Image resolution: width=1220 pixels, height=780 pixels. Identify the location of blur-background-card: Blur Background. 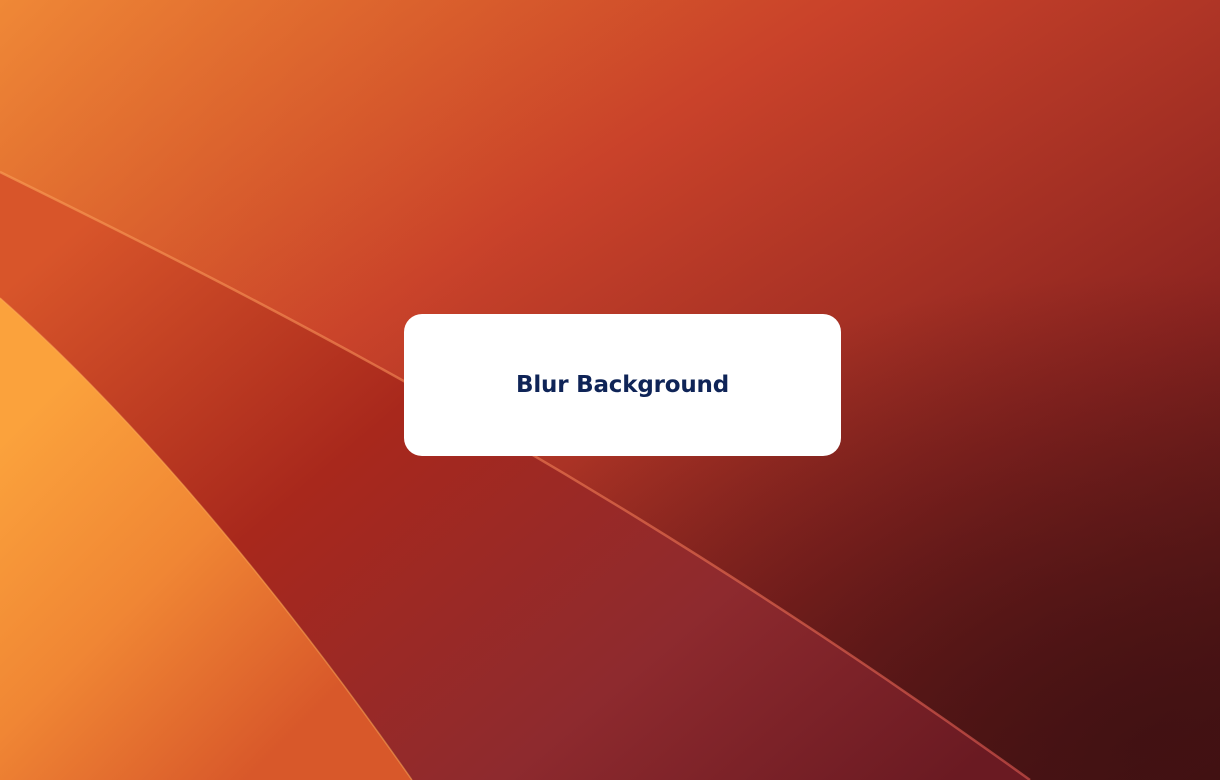
(622, 385).